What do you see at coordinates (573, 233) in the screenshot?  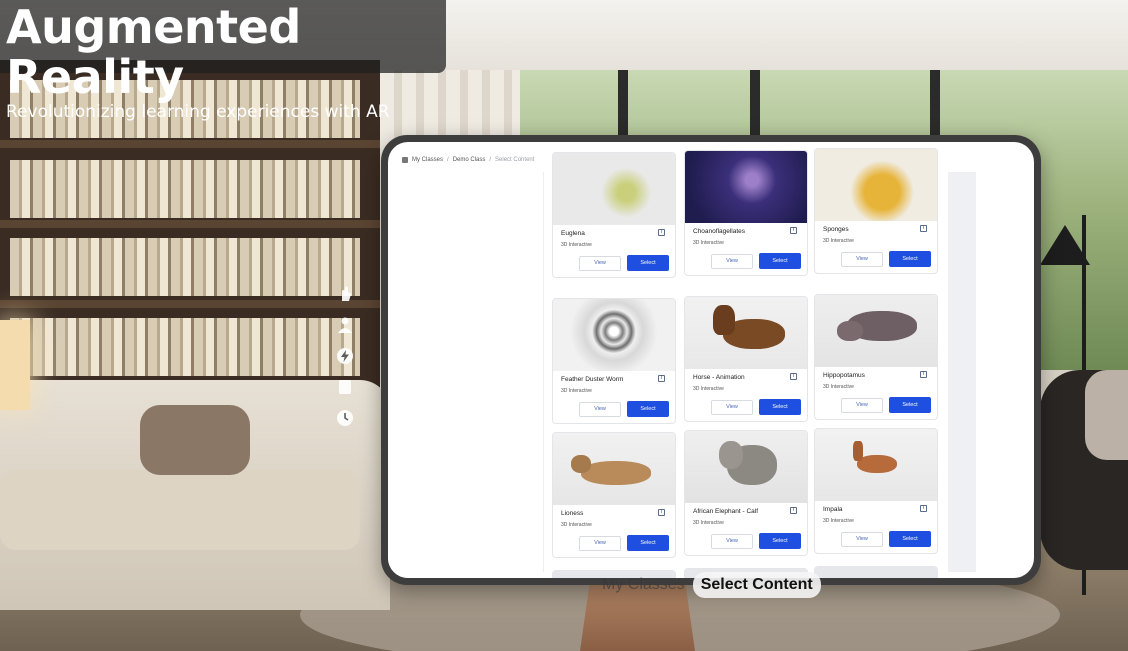 I see `card-title: Euglena` at bounding box center [573, 233].